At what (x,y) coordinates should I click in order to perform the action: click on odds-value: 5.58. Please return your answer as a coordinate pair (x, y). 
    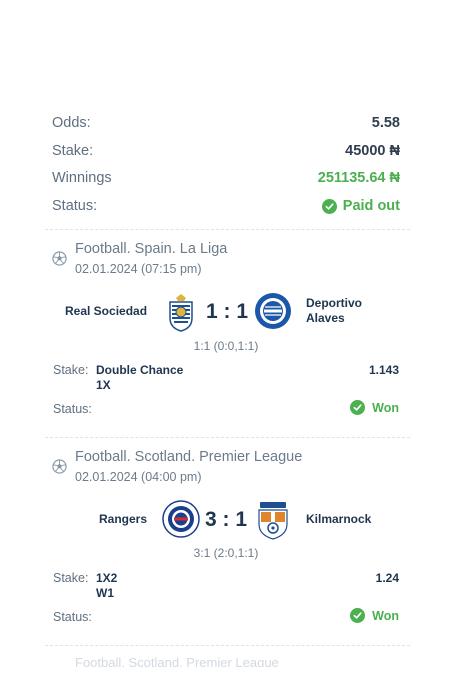
    Looking at the image, I should click on (385, 123).